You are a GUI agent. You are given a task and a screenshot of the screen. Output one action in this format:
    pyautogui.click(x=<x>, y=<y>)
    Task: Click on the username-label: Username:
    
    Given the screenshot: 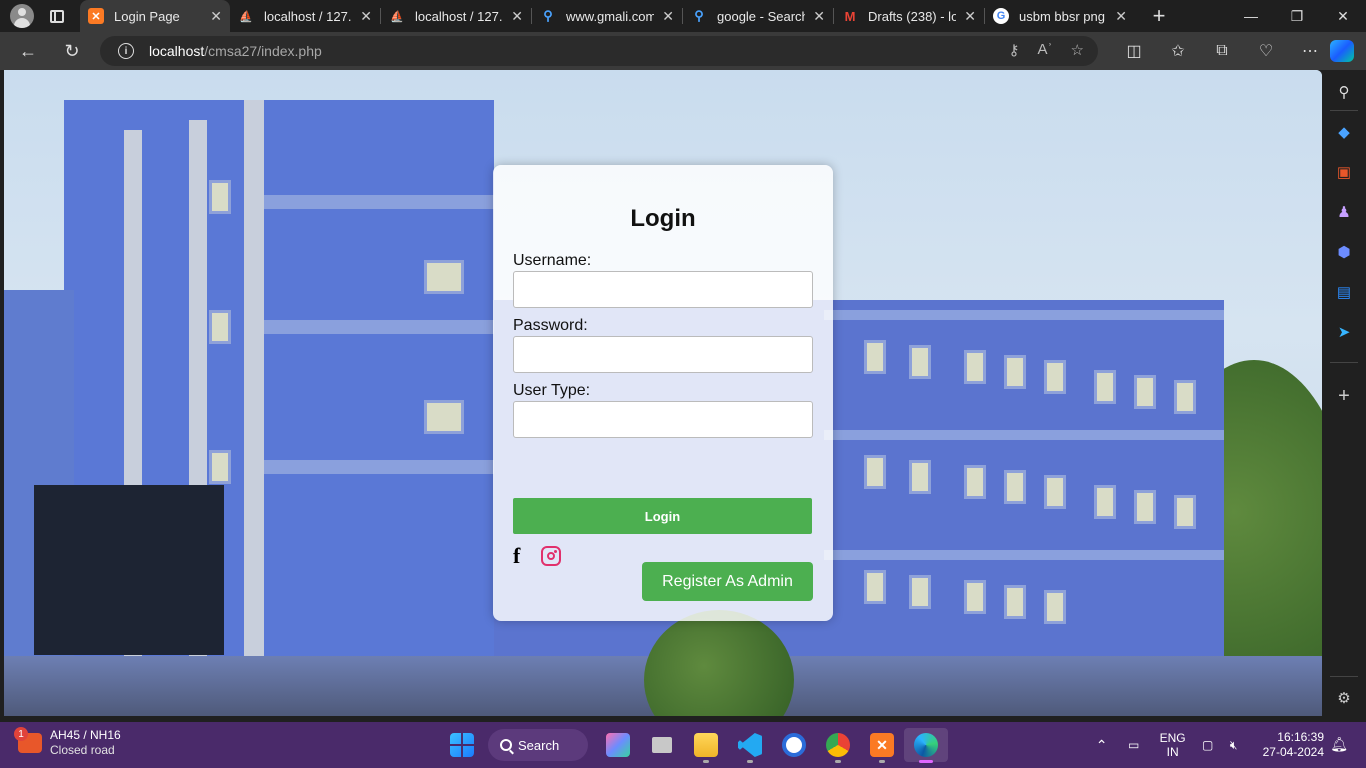 What is the action you would take?
    pyautogui.click(x=552, y=260)
    